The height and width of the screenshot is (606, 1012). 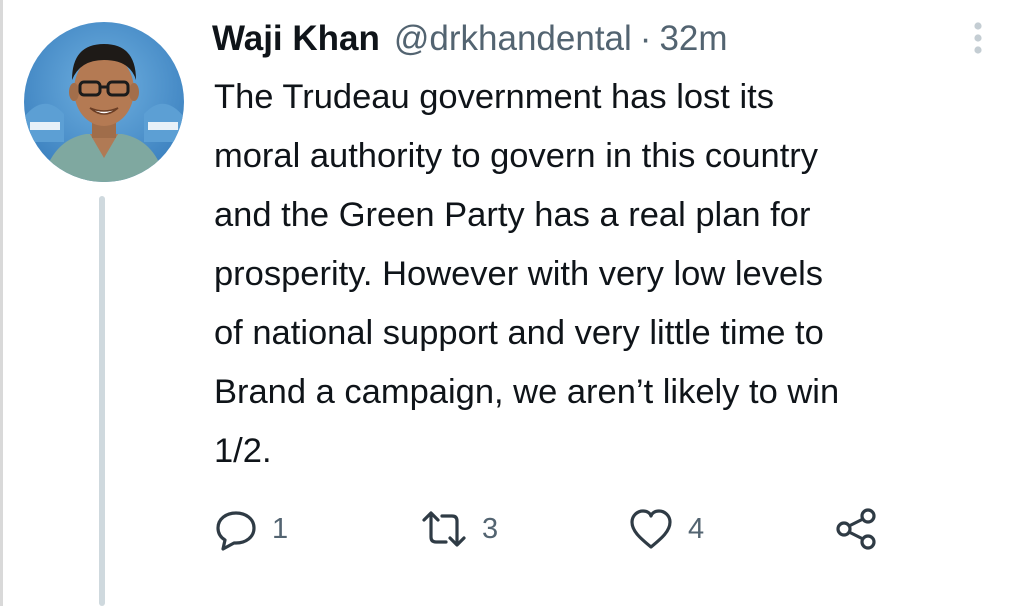 What do you see at coordinates (1, 303) in the screenshot?
I see `left-edge-border` at bounding box center [1, 303].